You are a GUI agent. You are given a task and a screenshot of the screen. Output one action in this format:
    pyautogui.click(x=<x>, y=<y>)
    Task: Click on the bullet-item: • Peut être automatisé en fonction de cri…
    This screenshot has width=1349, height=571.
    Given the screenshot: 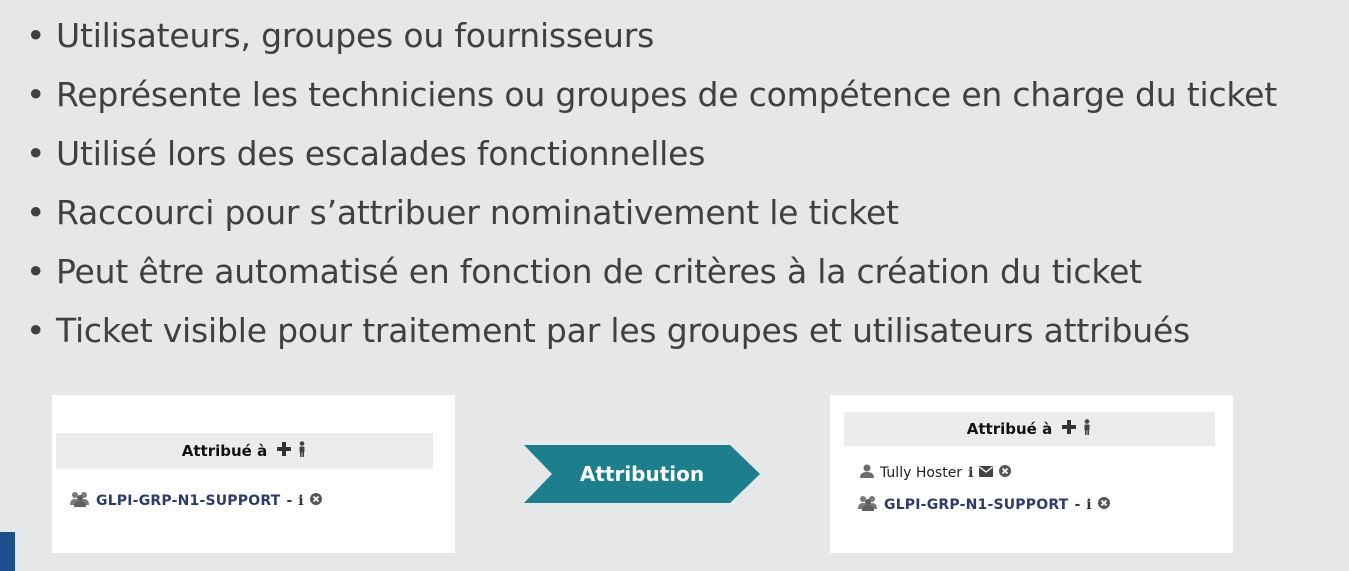 What is the action you would take?
    pyautogui.click(x=651, y=271)
    